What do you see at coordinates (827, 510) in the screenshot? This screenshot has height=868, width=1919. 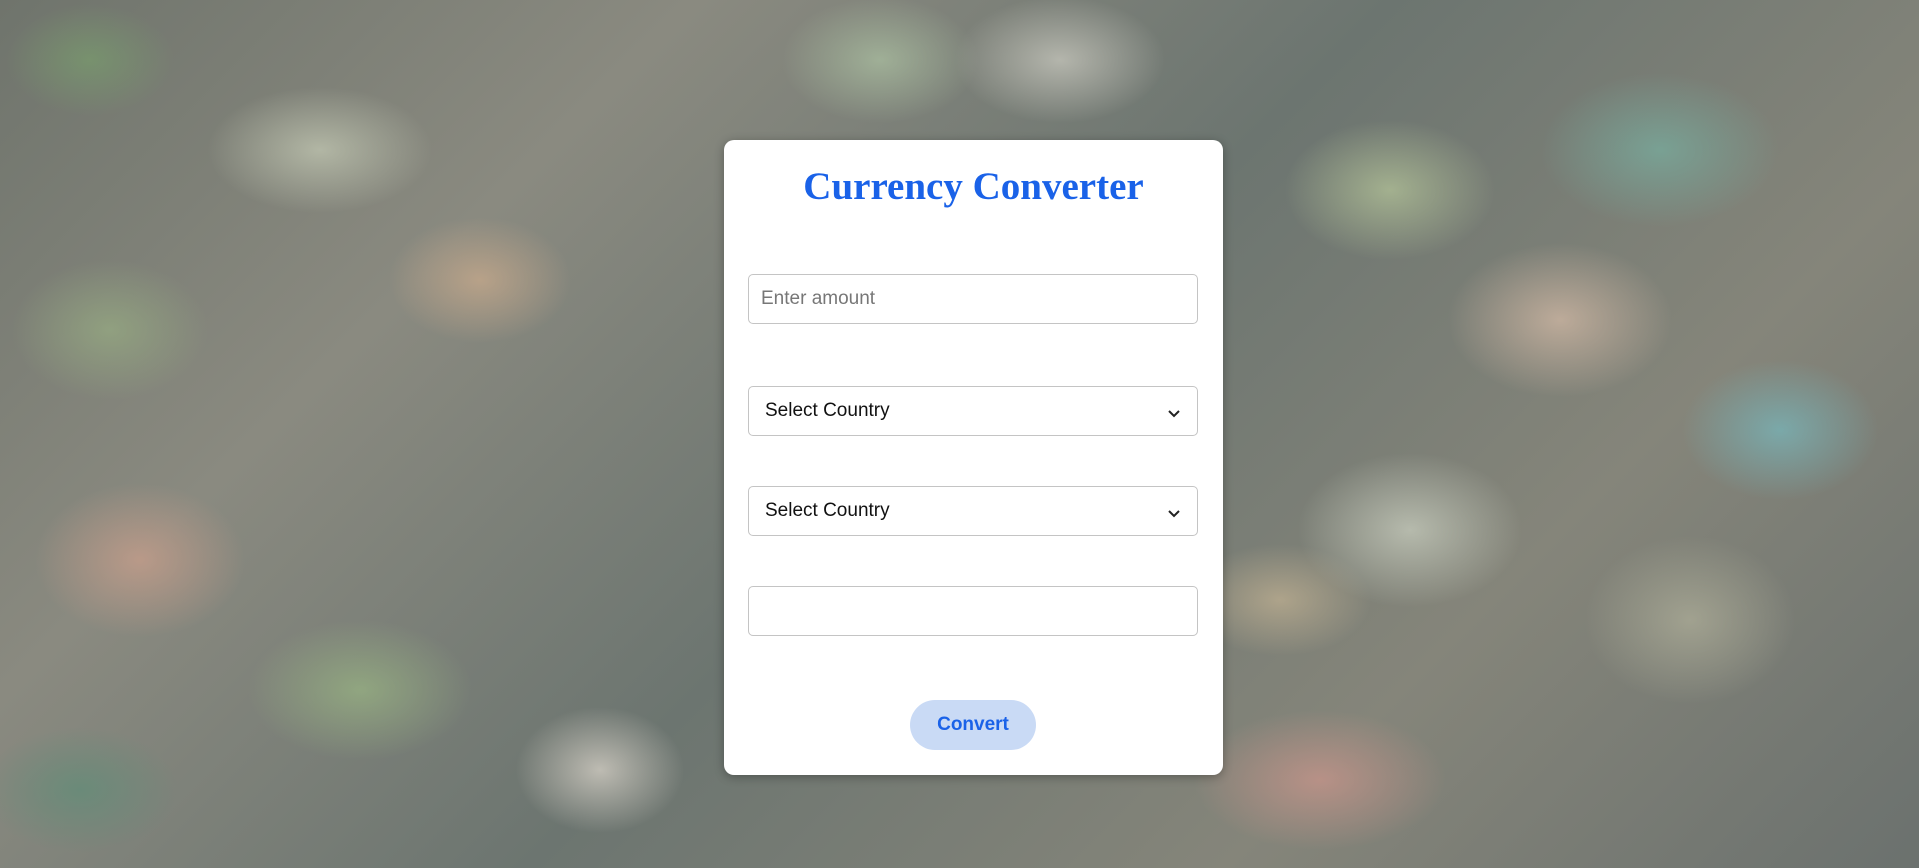 I see `to-country-select-value: Select Country` at bounding box center [827, 510].